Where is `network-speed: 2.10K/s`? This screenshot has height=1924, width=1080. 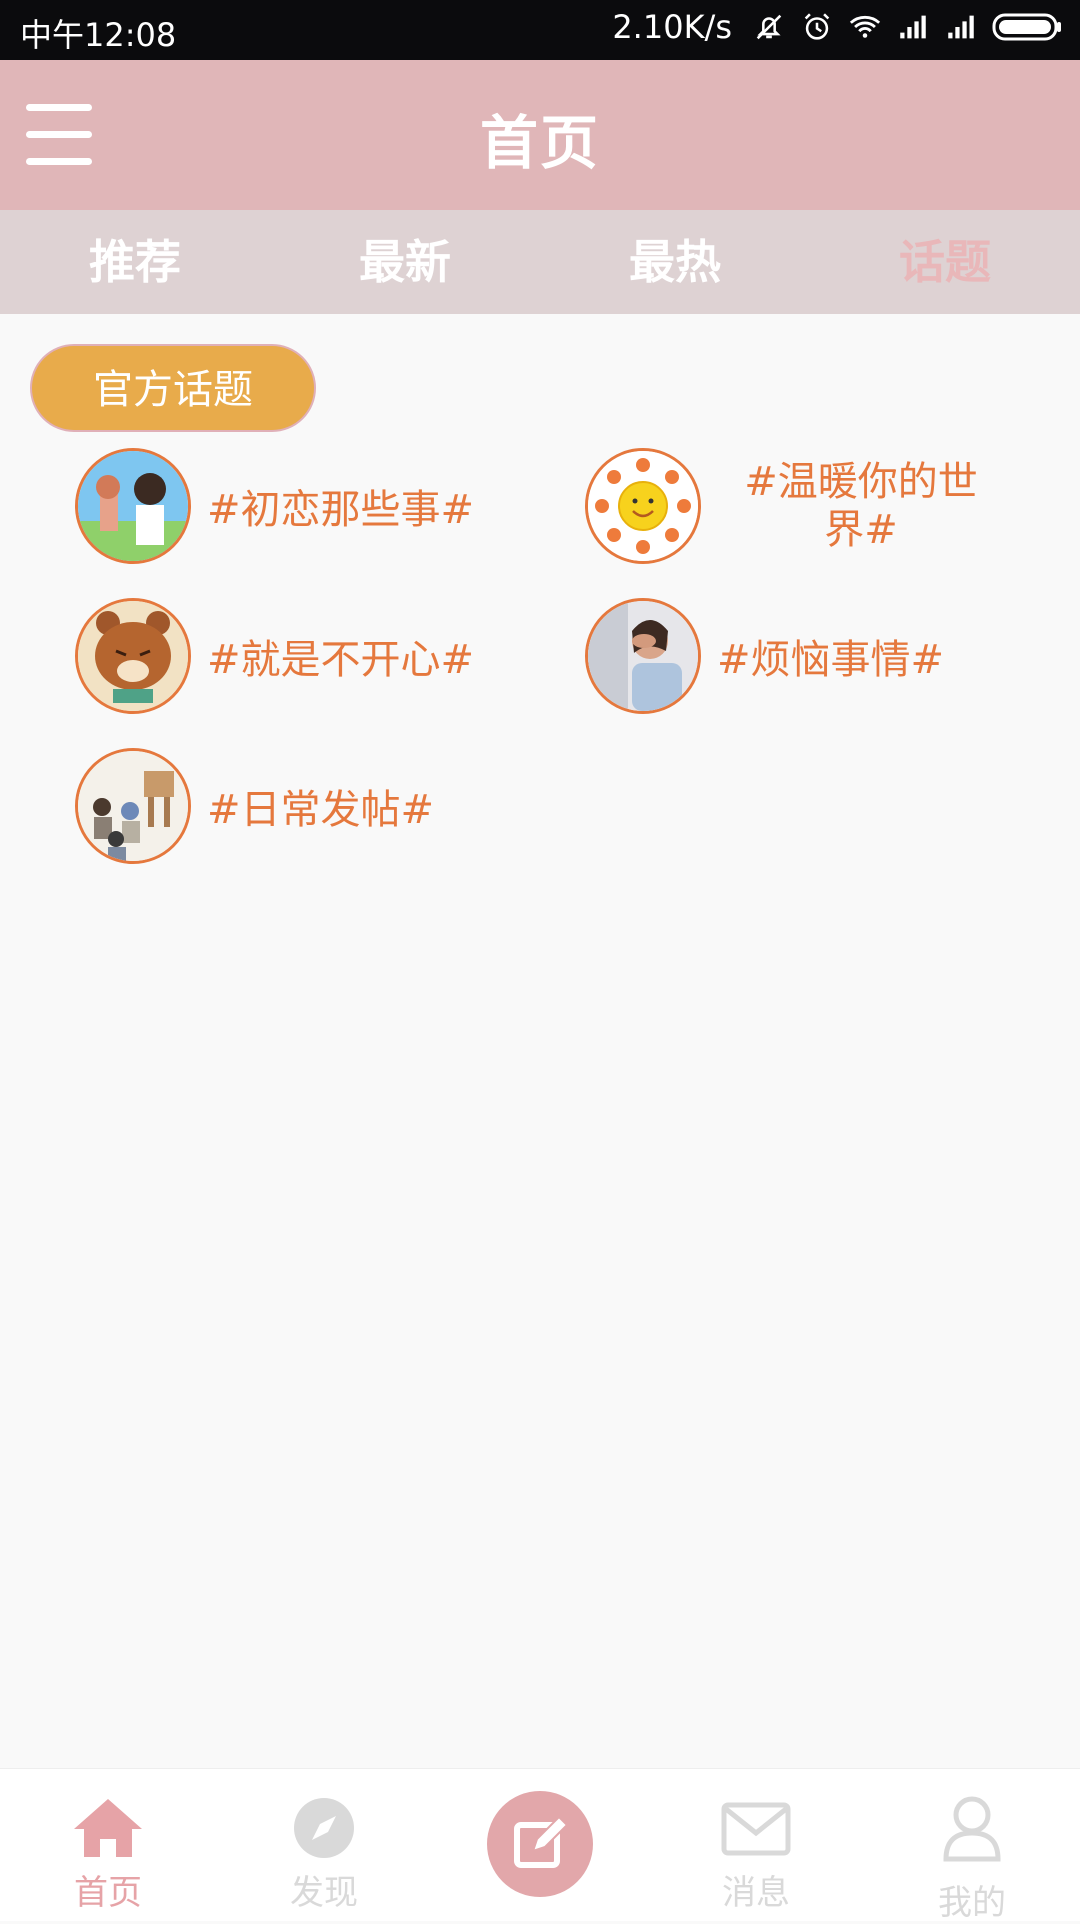 network-speed: 2.10K/s is located at coordinates (672, 27).